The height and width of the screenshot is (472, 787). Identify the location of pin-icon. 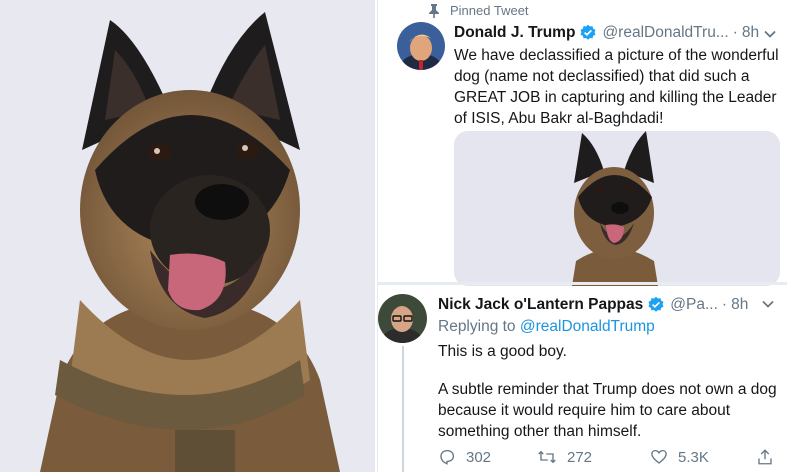
(434, 10).